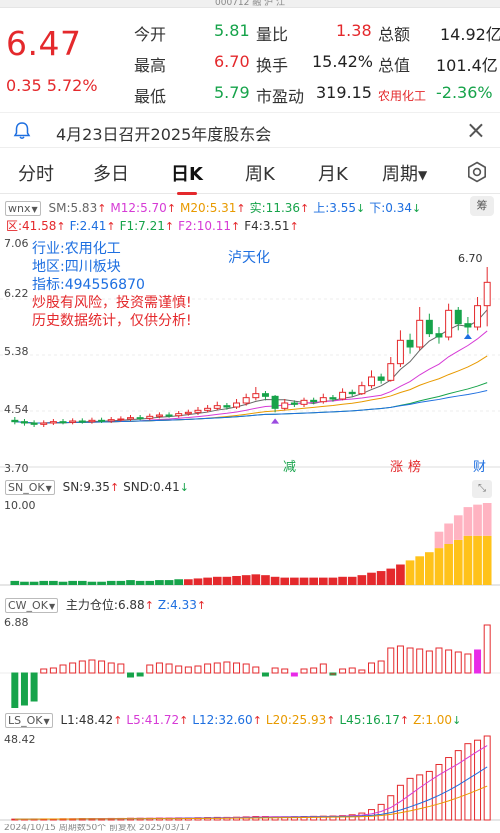 This screenshot has width=500, height=833. I want to click on industry-line: 行业:农用化工, so click(112, 249).